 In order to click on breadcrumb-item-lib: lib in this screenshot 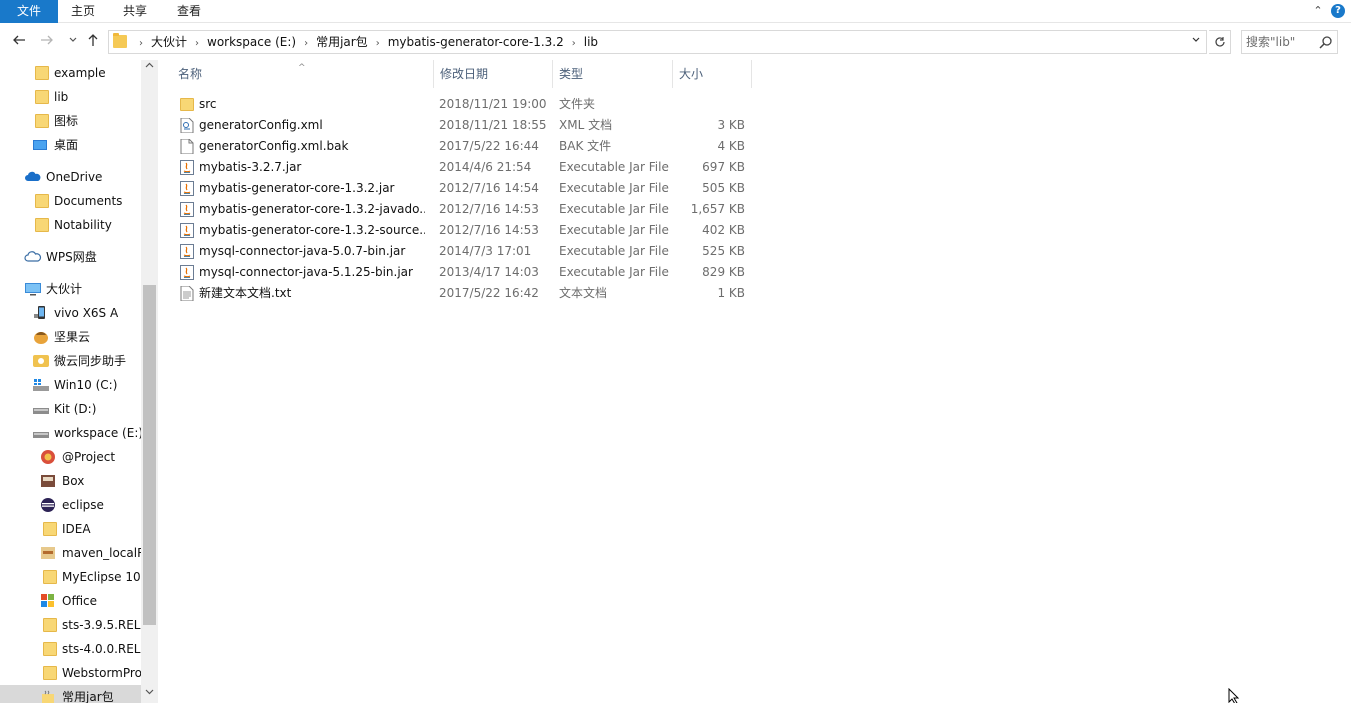, I will do `click(591, 42)`.